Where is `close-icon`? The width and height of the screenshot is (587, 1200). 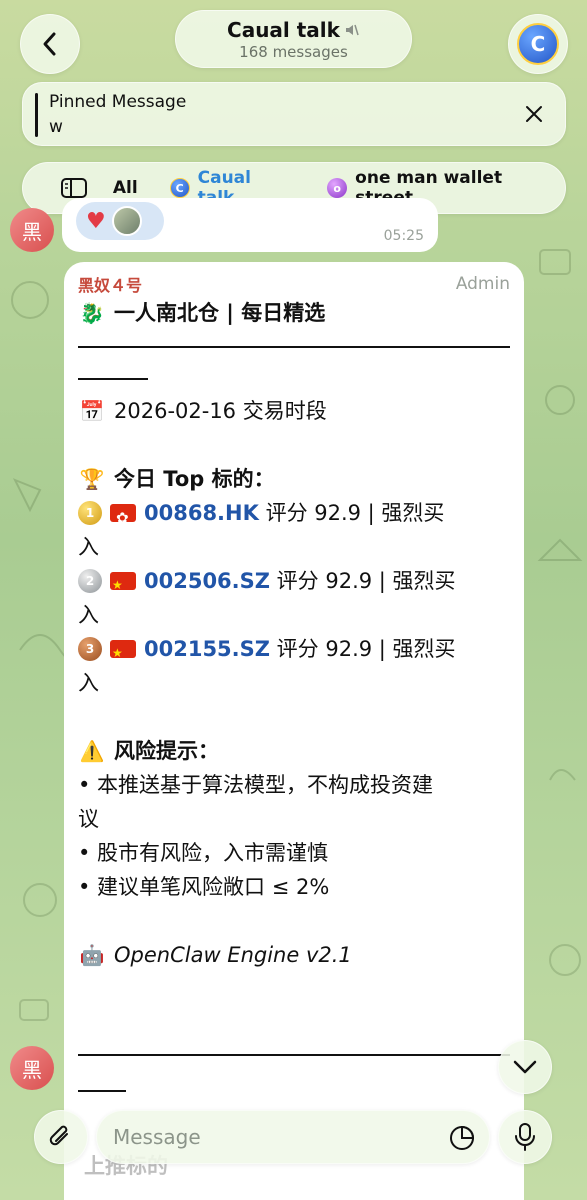
close-icon is located at coordinates (534, 114).